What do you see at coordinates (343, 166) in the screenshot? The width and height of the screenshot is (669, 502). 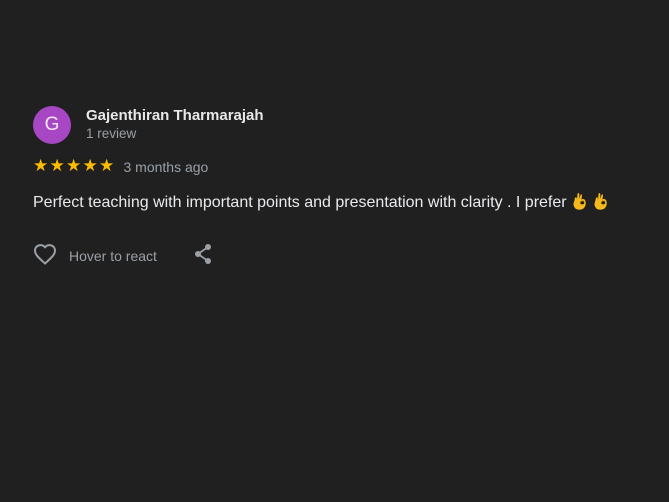 I see `rating-row: ★ ★ ★ ★ ★ 3 months ago` at bounding box center [343, 166].